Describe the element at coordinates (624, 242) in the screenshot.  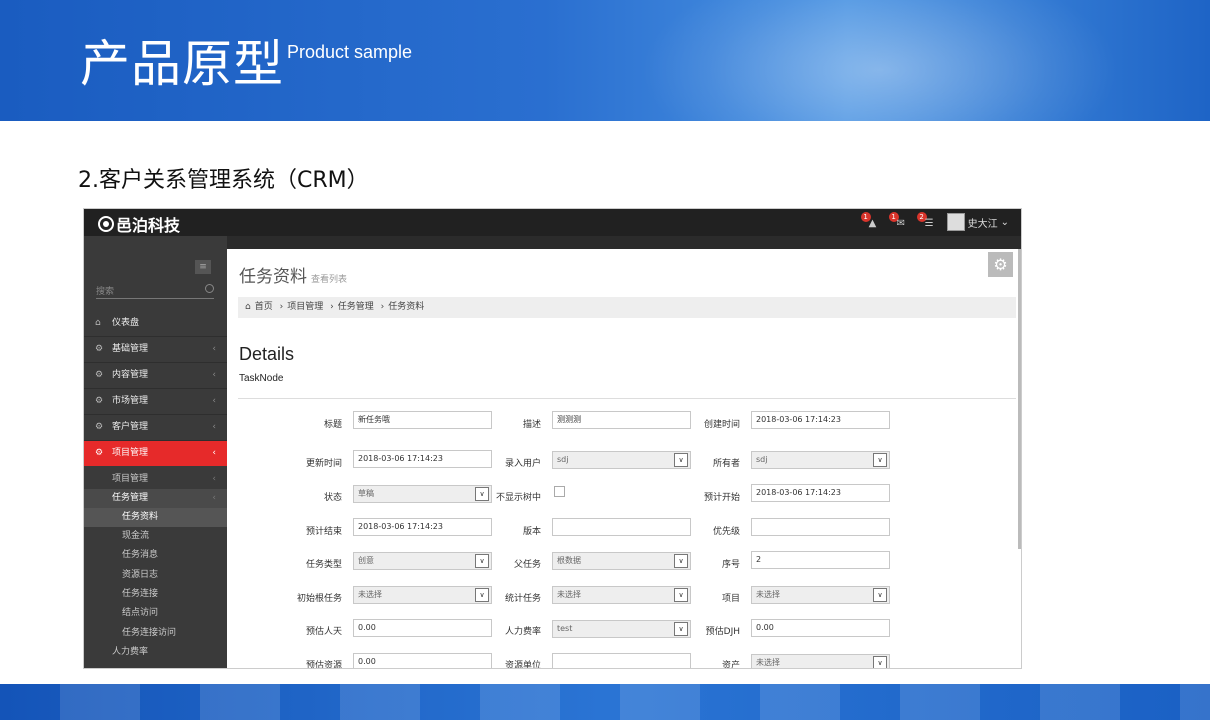
I see `sub-navbar` at that location.